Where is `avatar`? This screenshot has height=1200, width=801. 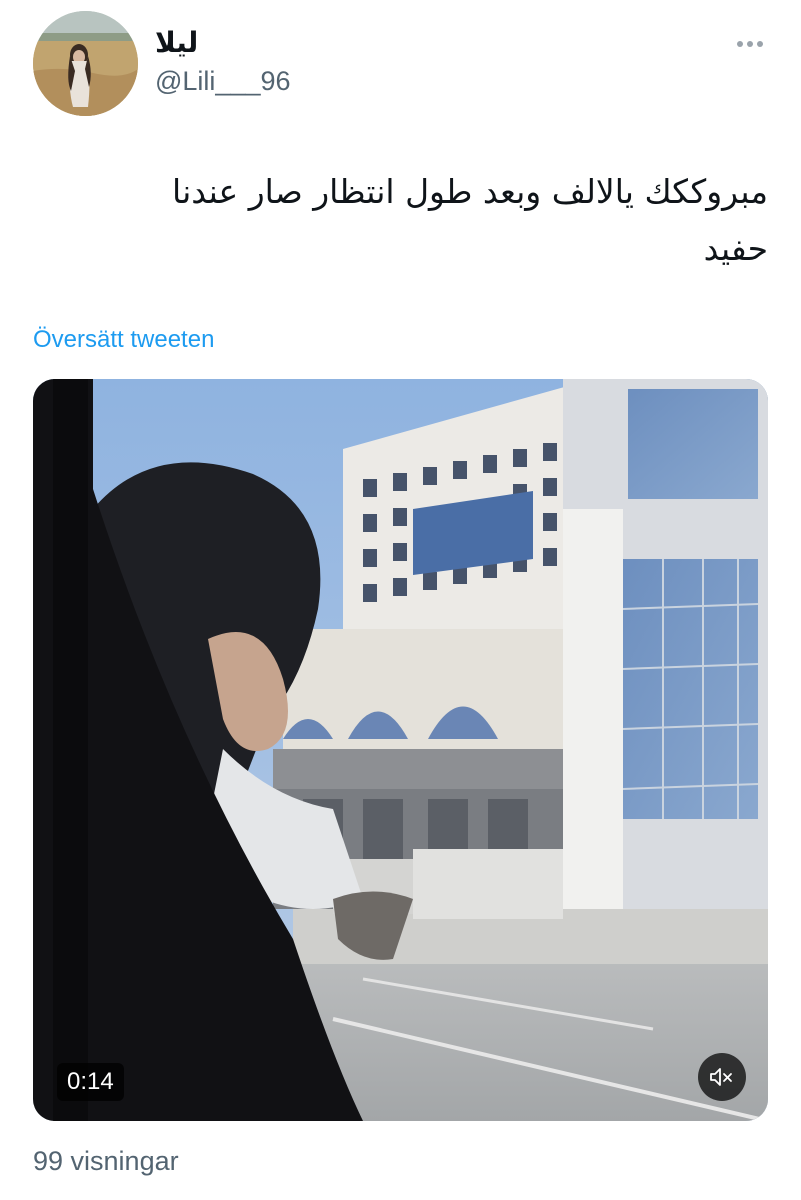
avatar is located at coordinates (85, 63).